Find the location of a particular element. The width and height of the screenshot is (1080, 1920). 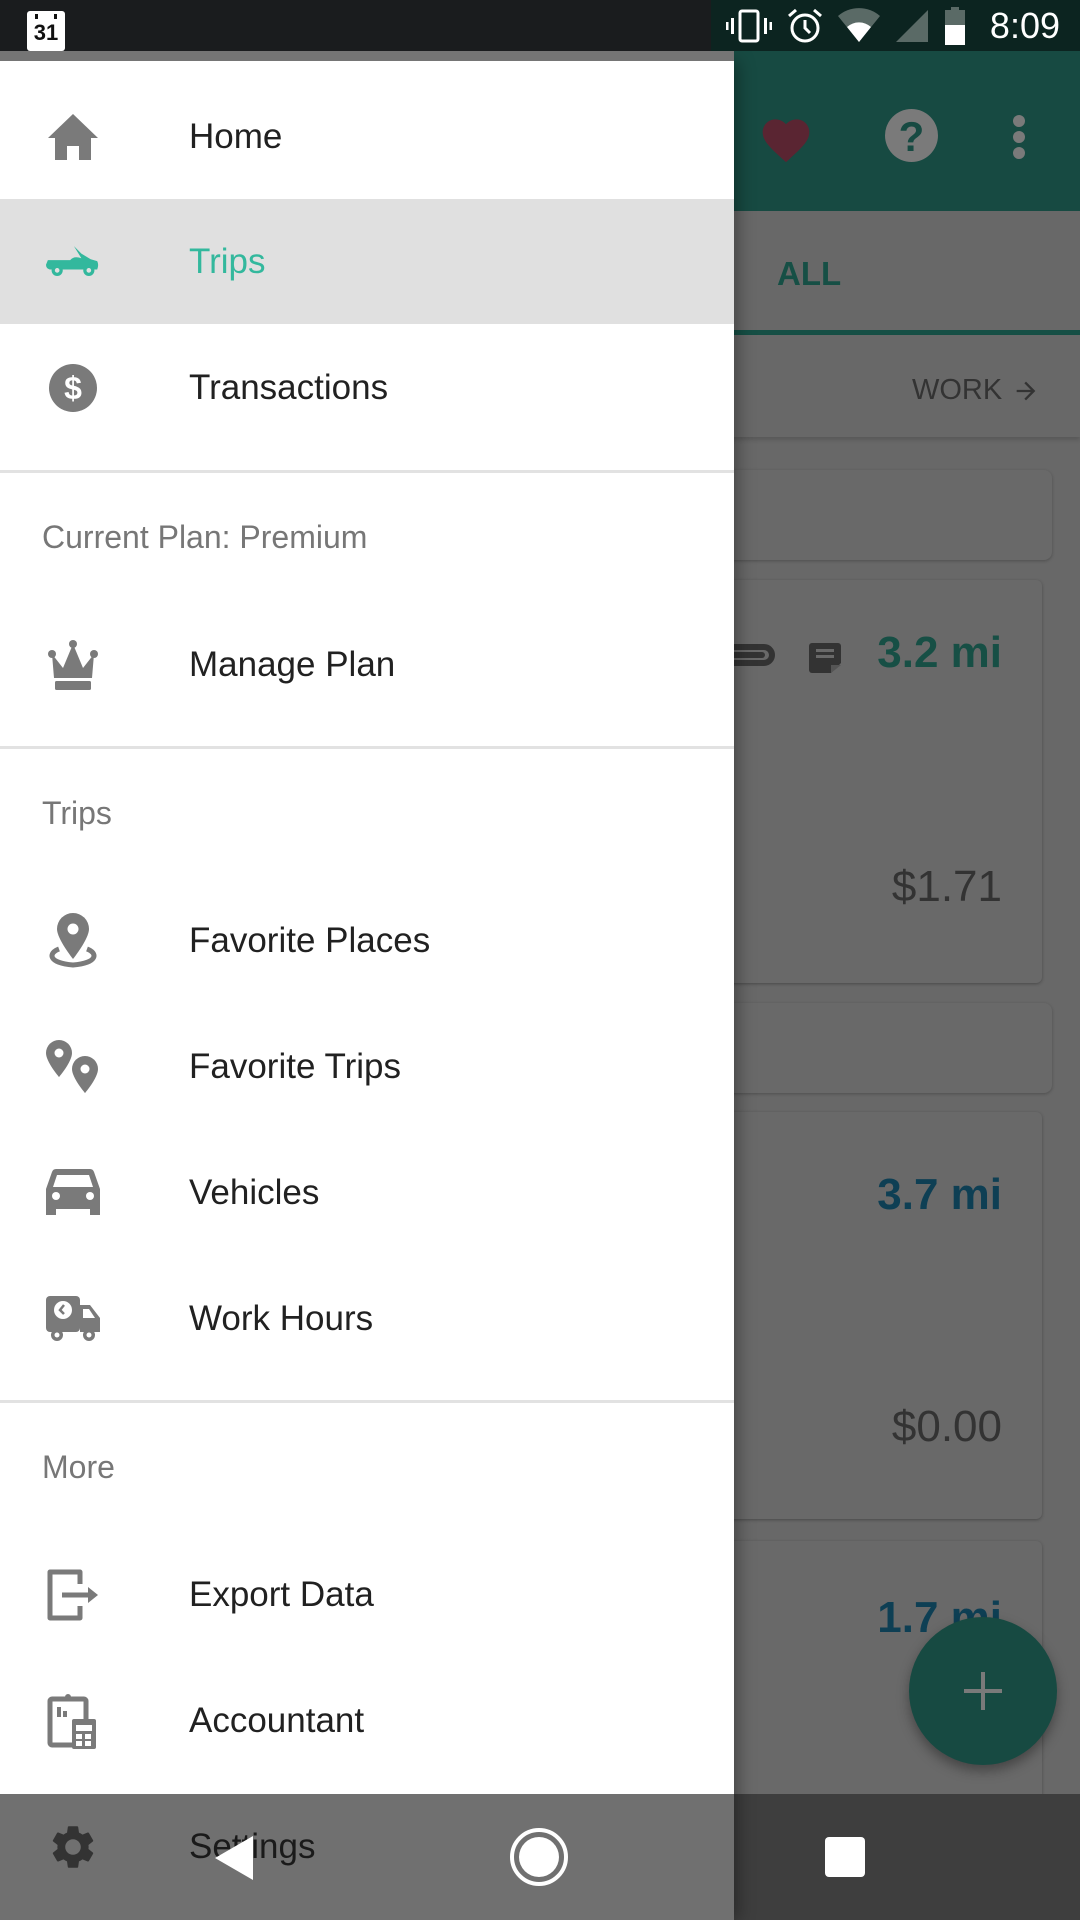

drawer-item-transactions: $ Transactions is located at coordinates (367, 387).